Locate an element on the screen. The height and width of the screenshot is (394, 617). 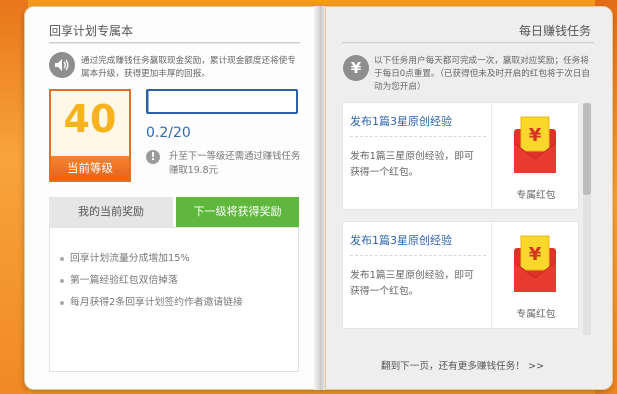
exclamation-icon: ! is located at coordinates (153, 157).